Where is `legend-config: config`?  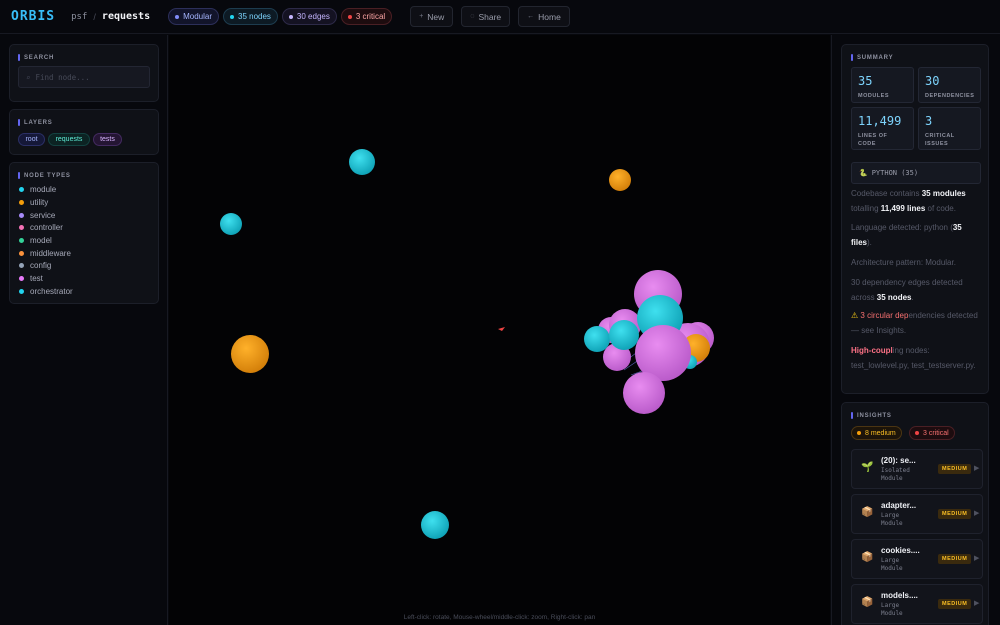
legend-config: config is located at coordinates (35, 265).